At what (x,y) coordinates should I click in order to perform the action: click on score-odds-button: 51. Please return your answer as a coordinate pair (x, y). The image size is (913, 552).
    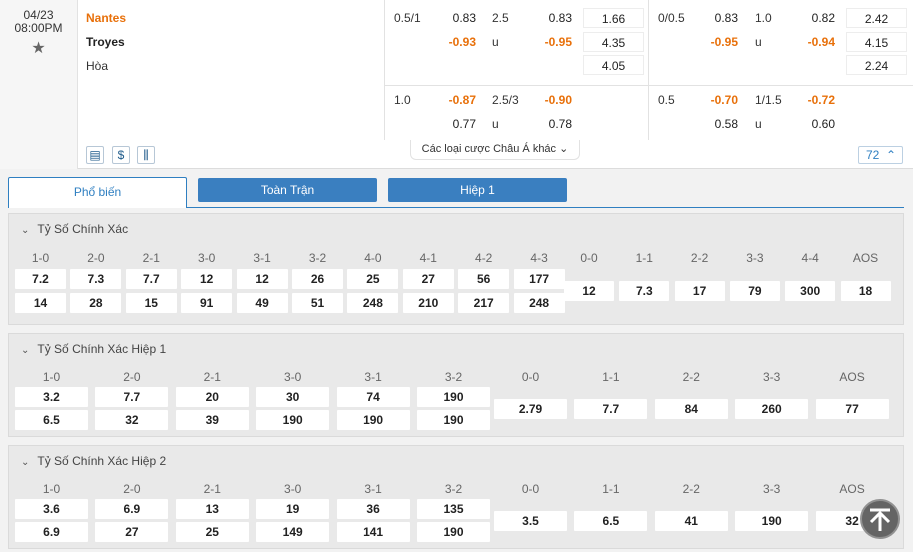
    Looking at the image, I should click on (317, 303).